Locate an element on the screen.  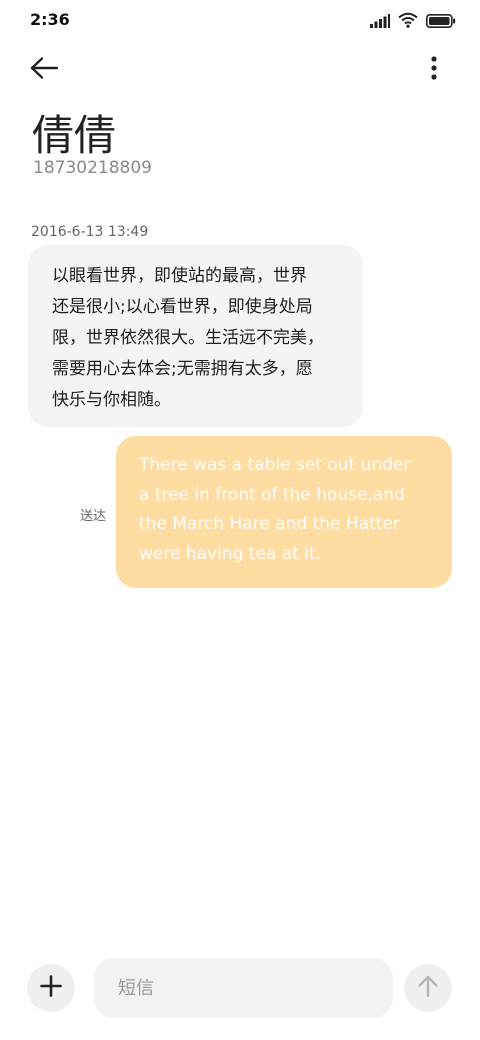
contact-name: 倩倩 is located at coordinates (74, 135).